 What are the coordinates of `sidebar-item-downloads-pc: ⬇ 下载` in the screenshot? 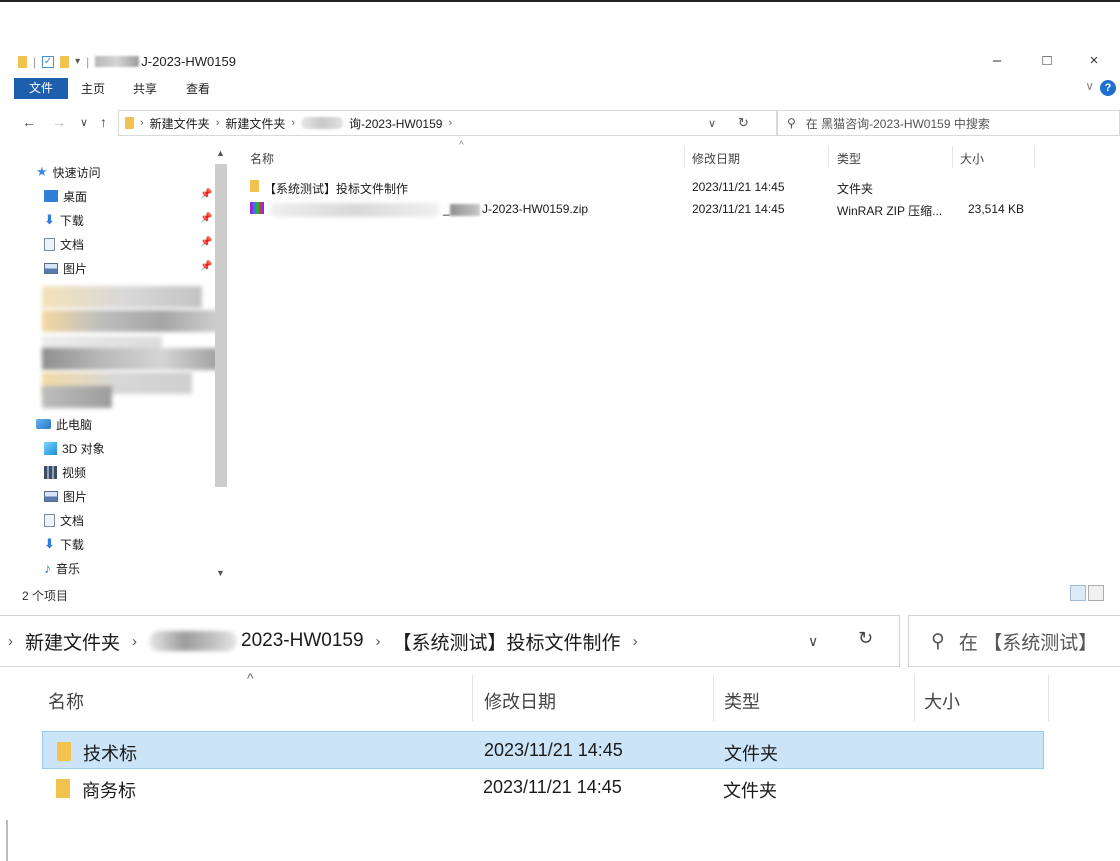 It's located at (64, 544).